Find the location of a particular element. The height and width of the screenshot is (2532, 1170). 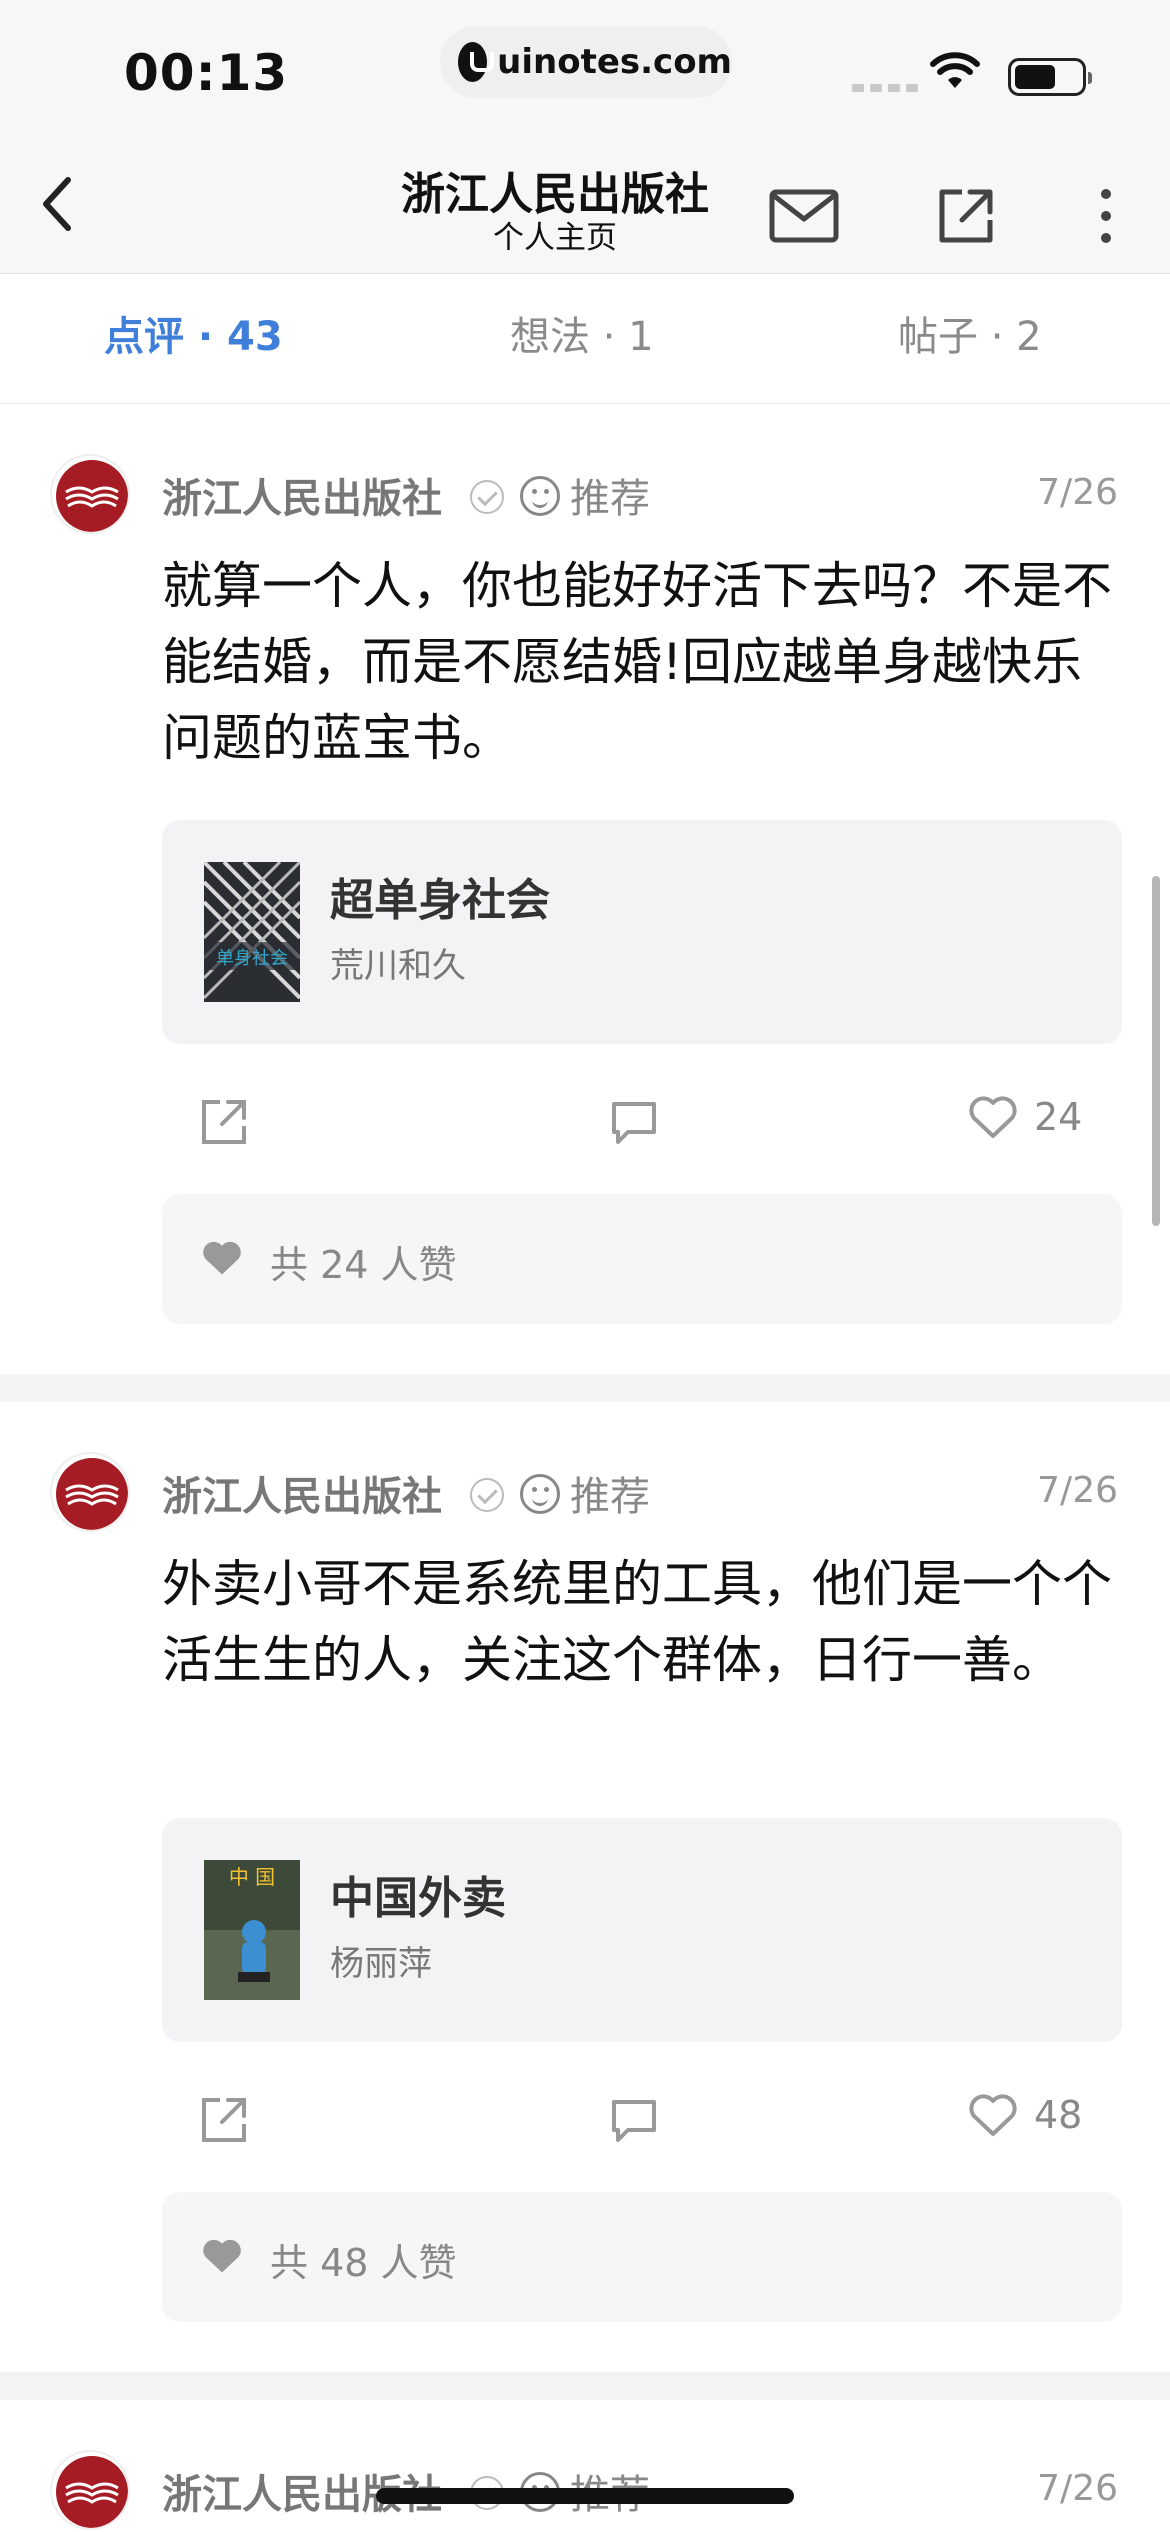

message-button is located at coordinates (804, 216).